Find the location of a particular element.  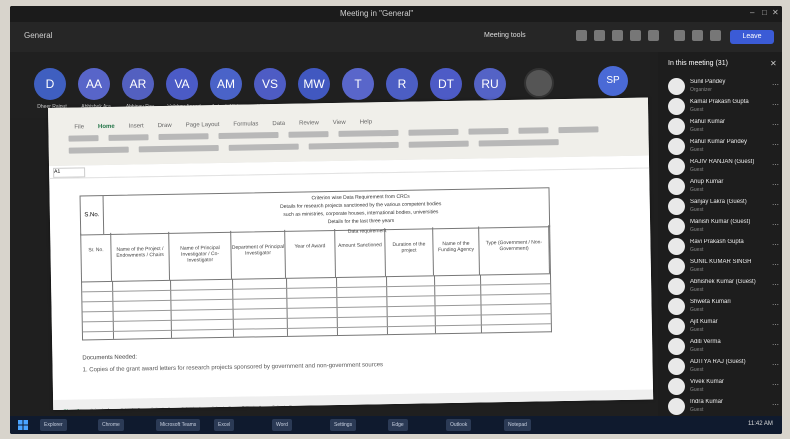

sheet-tab: Criteria 6 is located at coordinates (251, 407).